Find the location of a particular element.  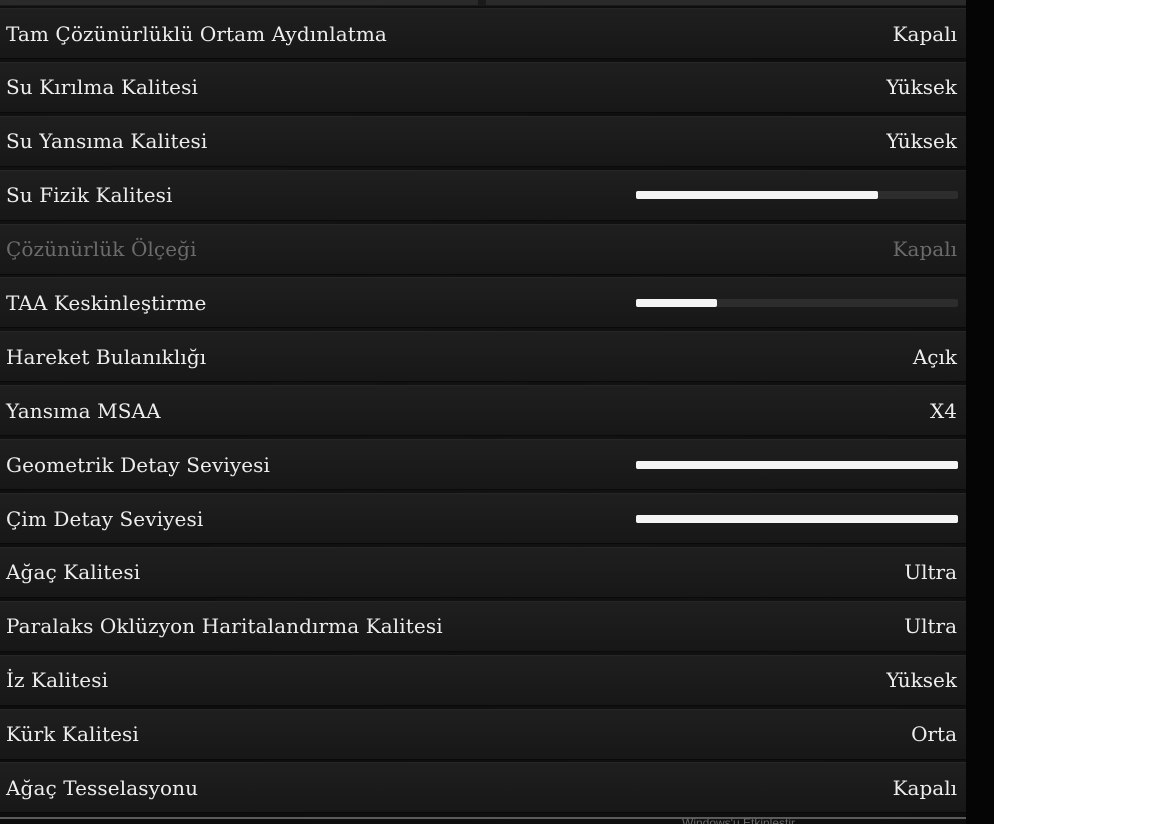

setting-label: Çim Detay Seviyesi is located at coordinates (105, 518).